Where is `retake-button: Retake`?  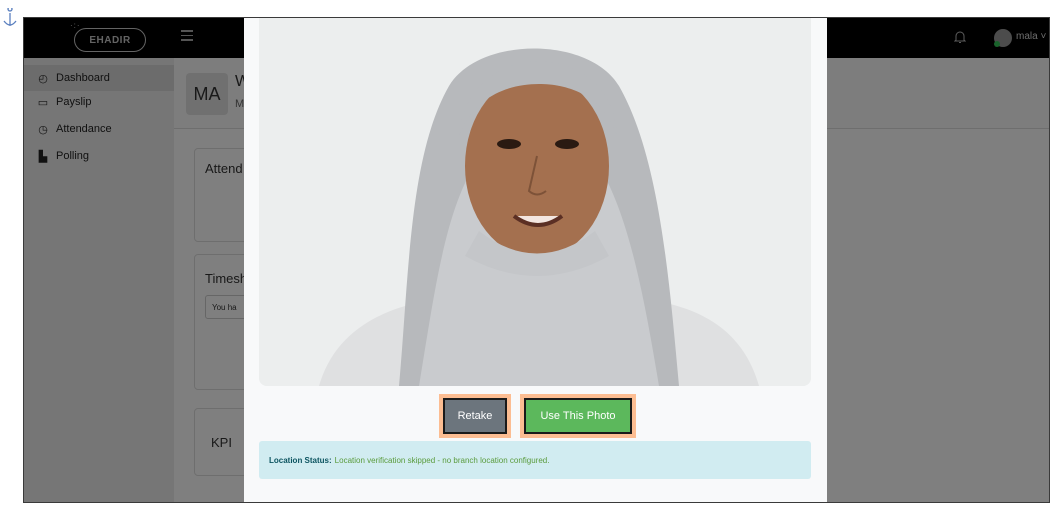 retake-button: Retake is located at coordinates (475, 416).